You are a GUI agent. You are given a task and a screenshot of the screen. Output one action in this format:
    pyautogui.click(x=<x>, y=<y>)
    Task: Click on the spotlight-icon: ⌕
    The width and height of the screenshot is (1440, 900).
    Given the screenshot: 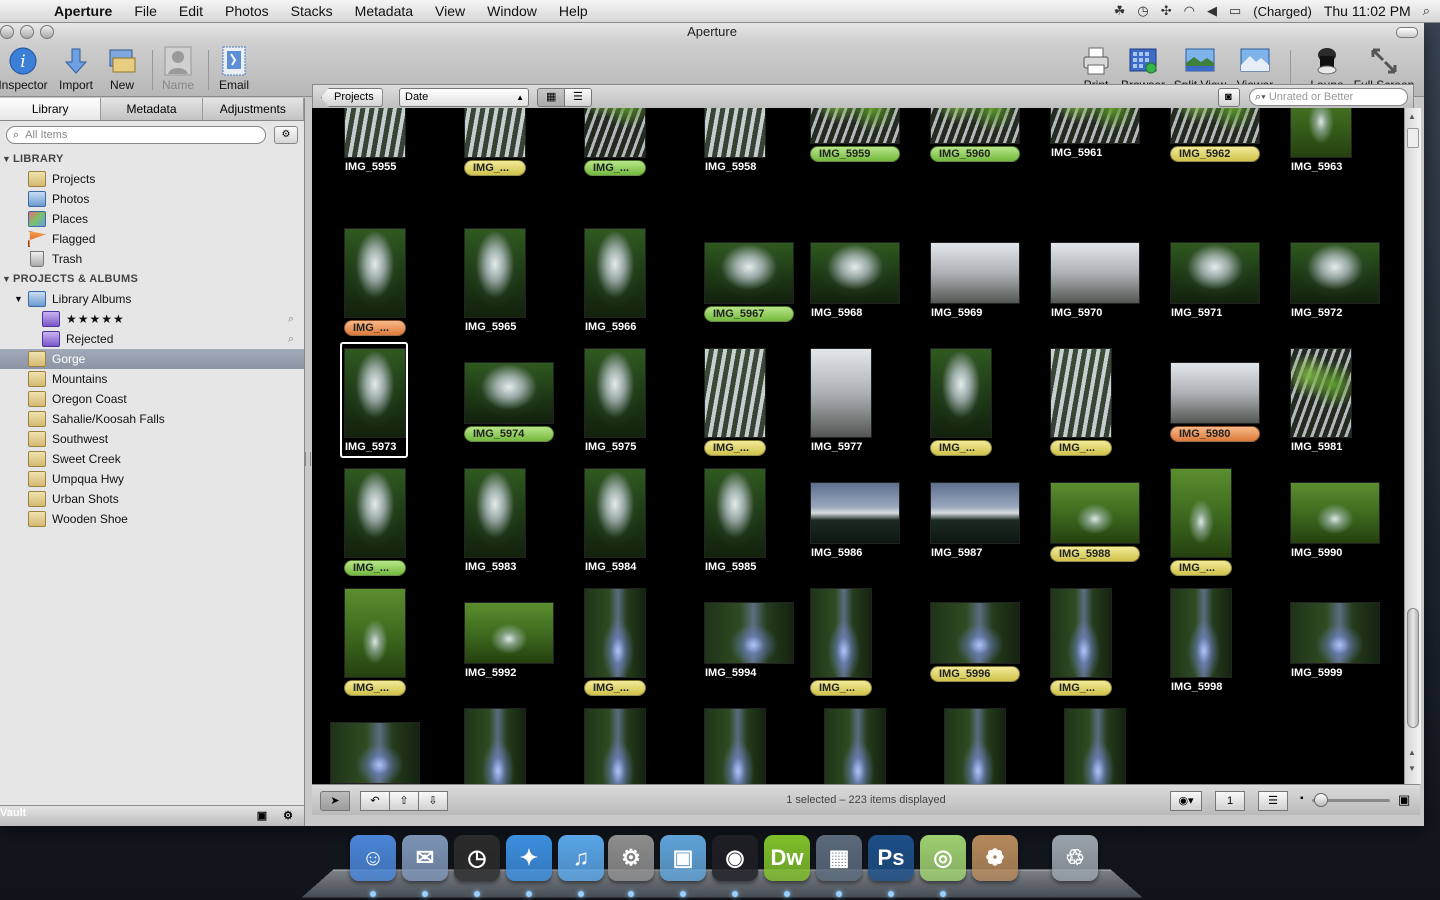 What is the action you would take?
    pyautogui.click(x=1426, y=11)
    